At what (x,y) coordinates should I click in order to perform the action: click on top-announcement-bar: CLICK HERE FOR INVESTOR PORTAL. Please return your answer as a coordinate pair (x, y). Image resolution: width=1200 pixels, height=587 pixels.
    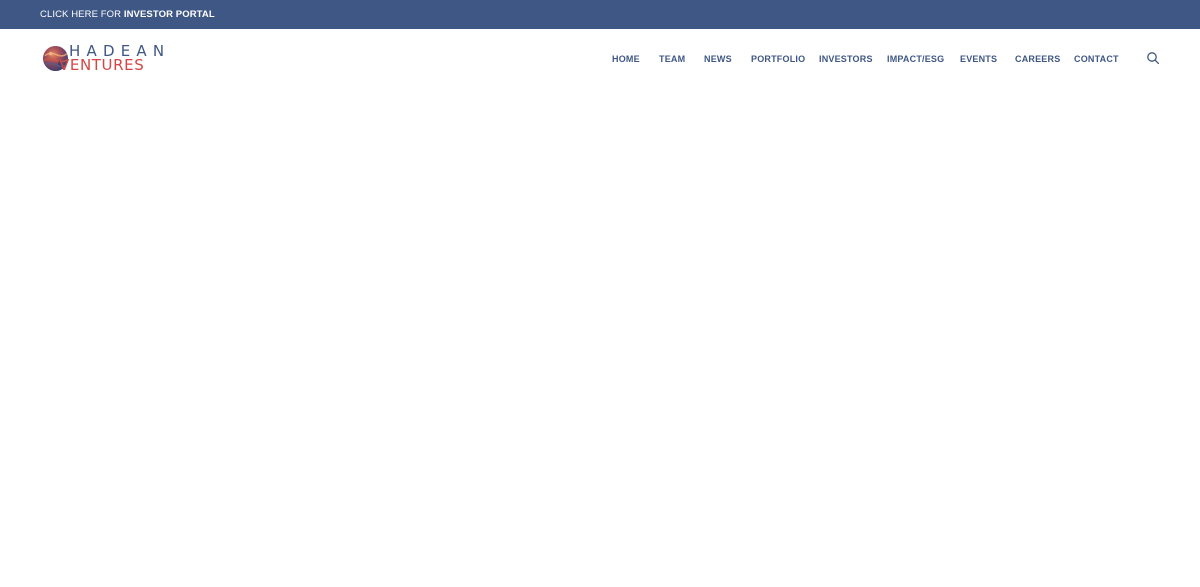
    Looking at the image, I should click on (600, 14).